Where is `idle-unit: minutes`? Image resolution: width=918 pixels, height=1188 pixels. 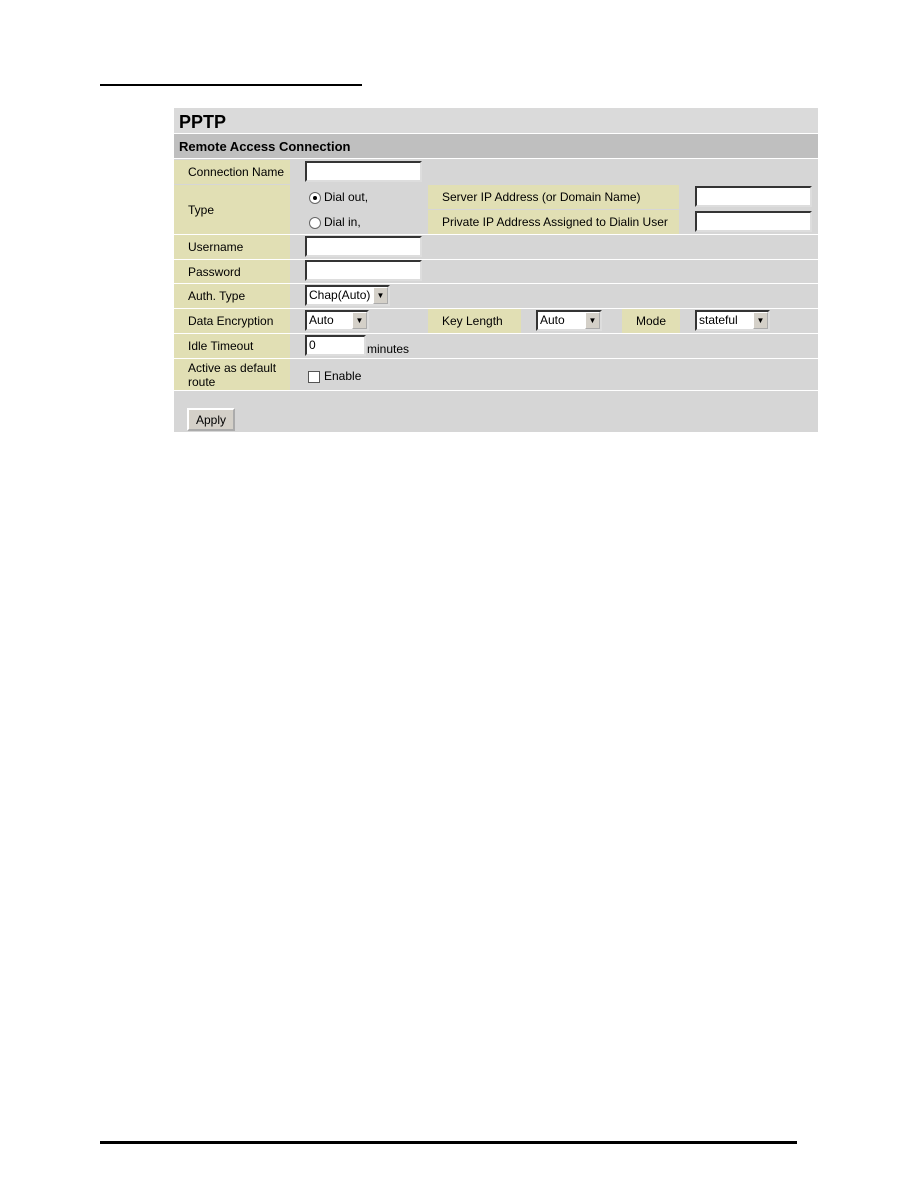 idle-unit: minutes is located at coordinates (388, 349).